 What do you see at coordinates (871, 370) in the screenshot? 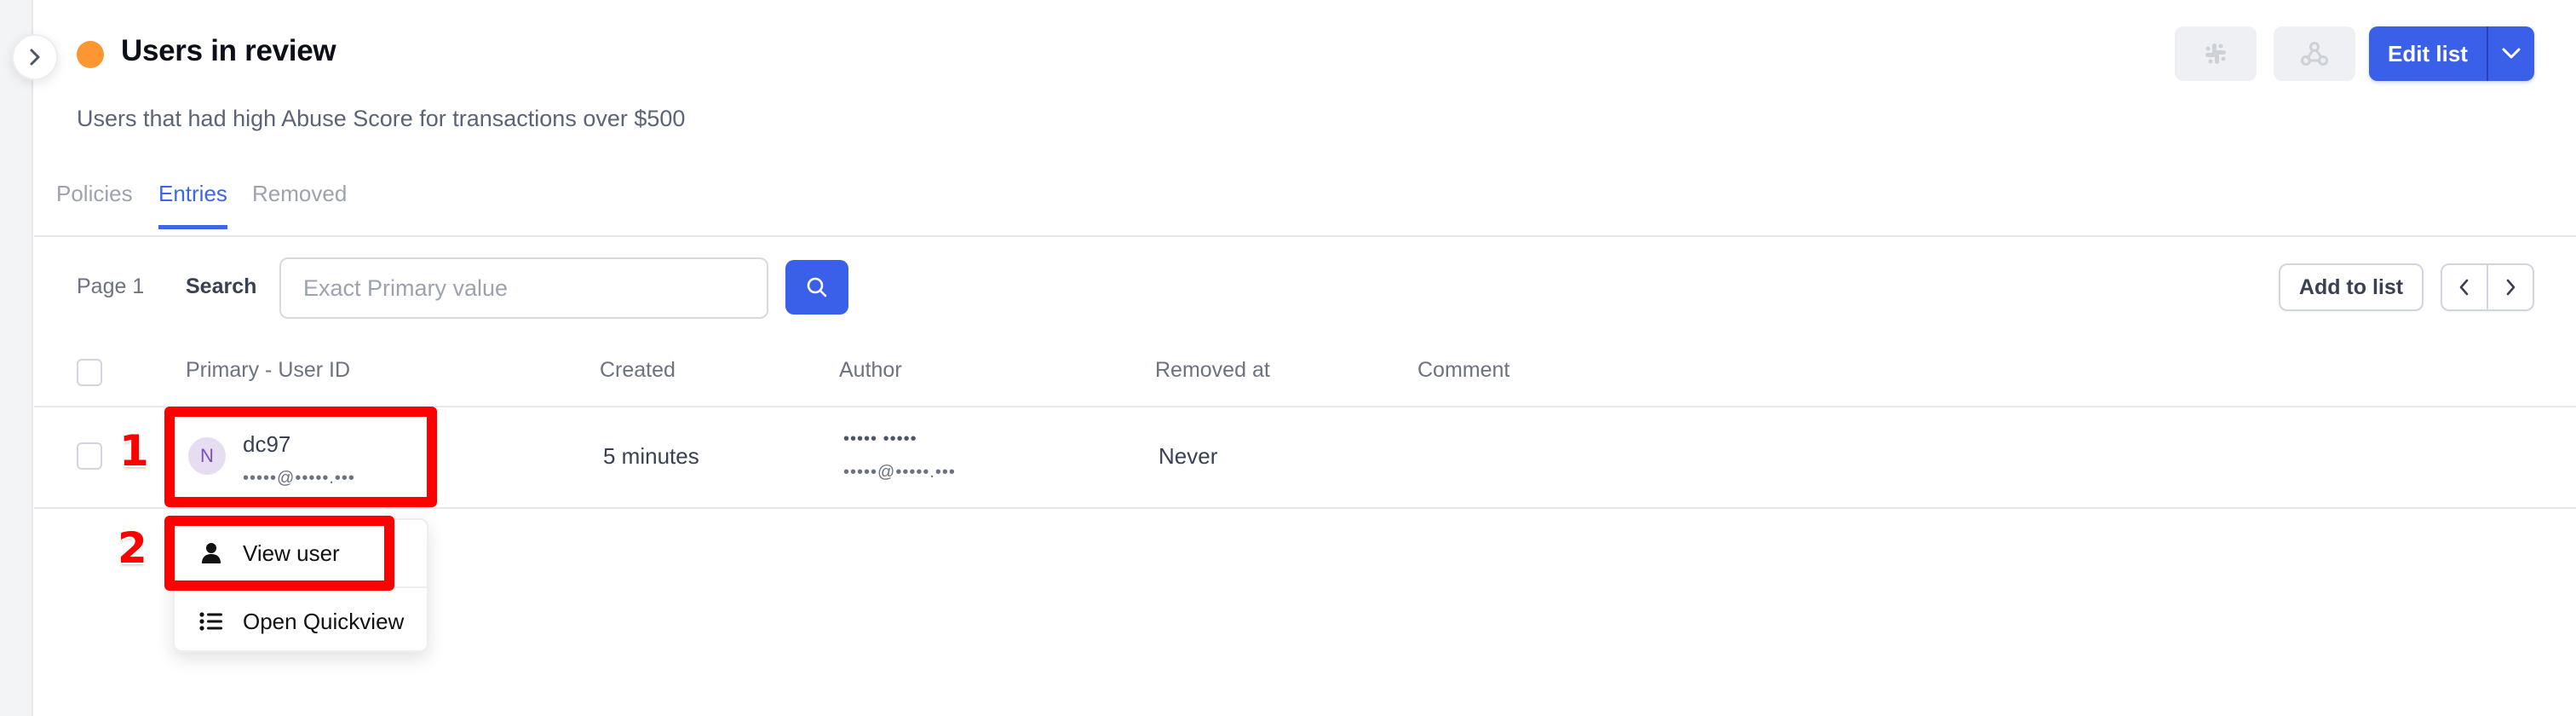
I see `column-header-author: Author` at bounding box center [871, 370].